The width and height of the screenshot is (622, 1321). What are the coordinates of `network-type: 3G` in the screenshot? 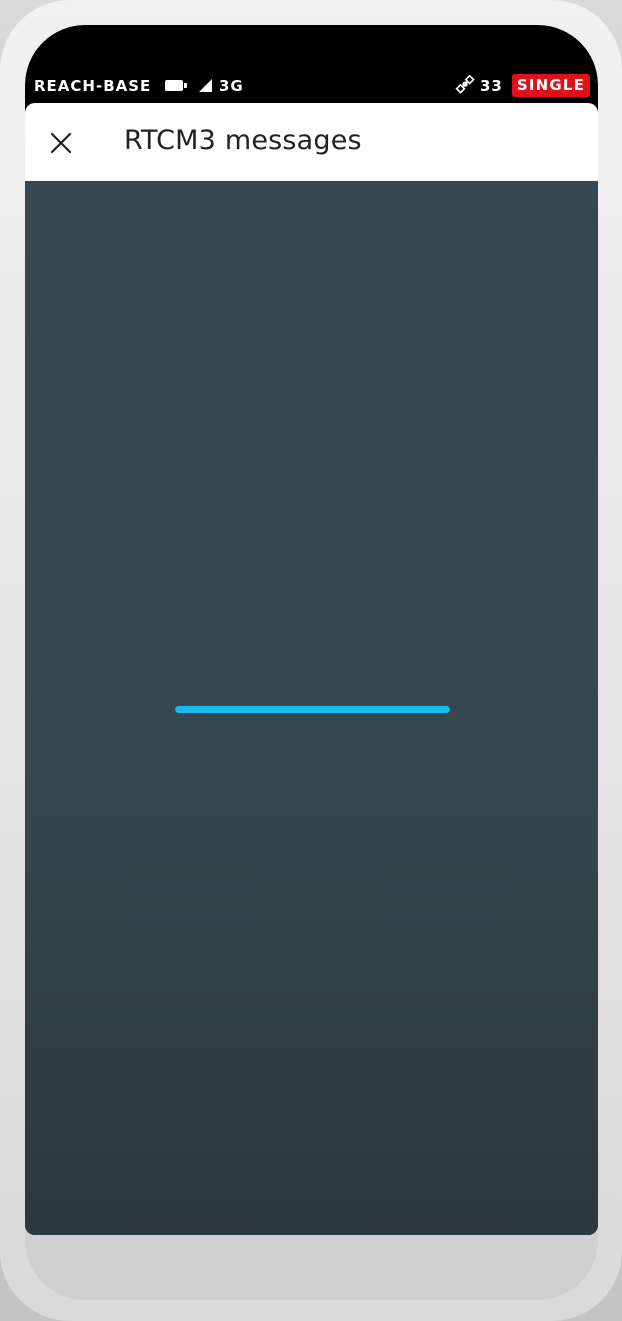 It's located at (231, 86).